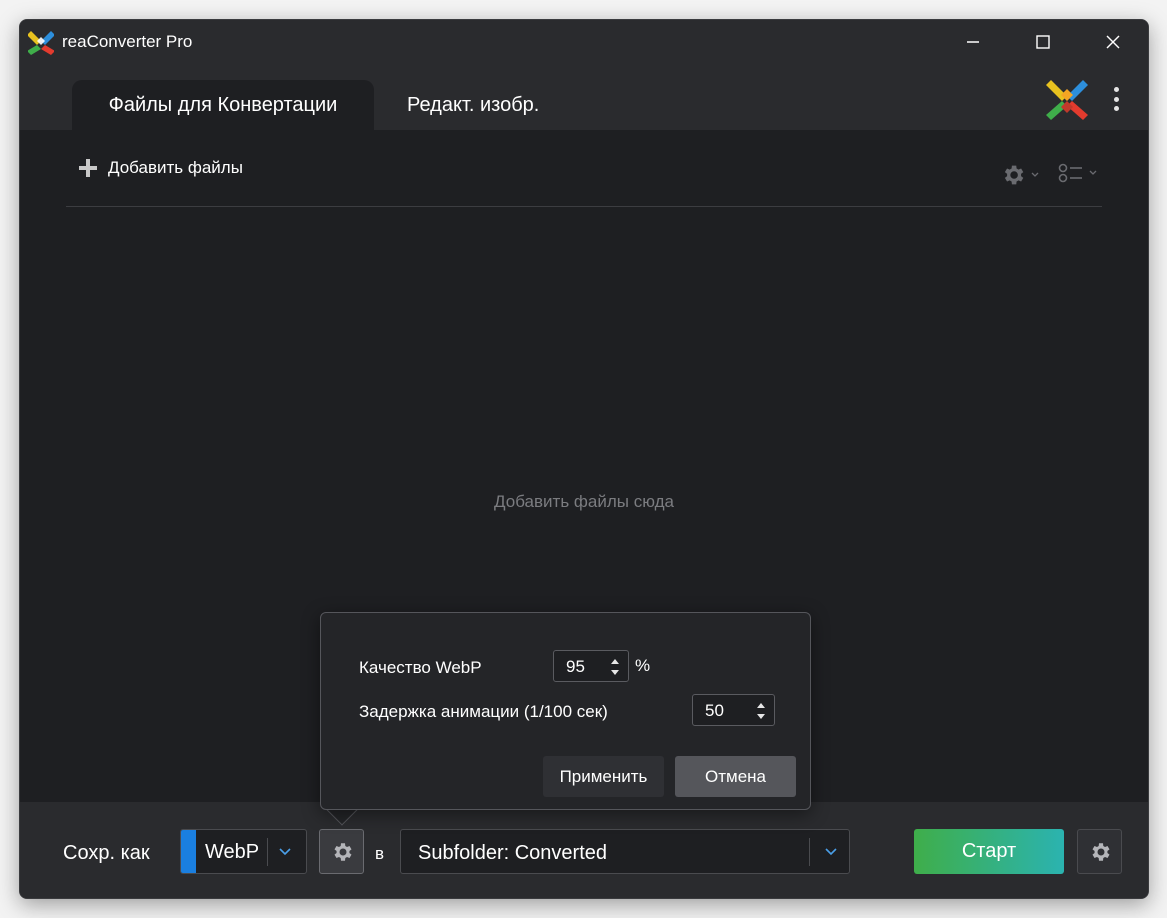  What do you see at coordinates (232, 852) in the screenshot?
I see `format-value: WebP` at bounding box center [232, 852].